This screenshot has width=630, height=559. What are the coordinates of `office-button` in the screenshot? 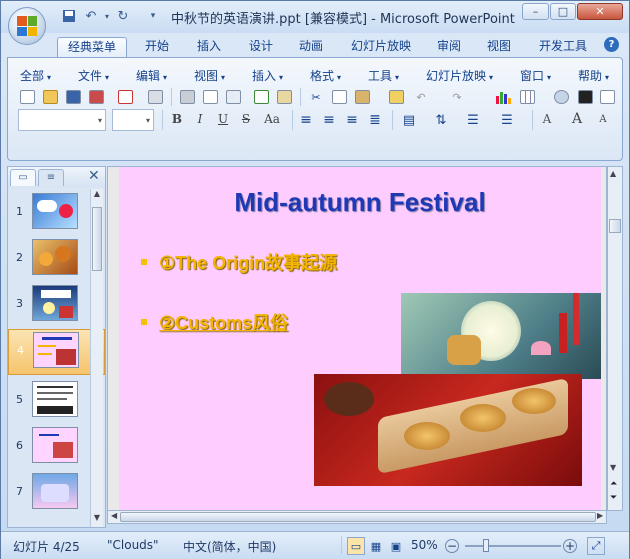 It's located at (27, 26).